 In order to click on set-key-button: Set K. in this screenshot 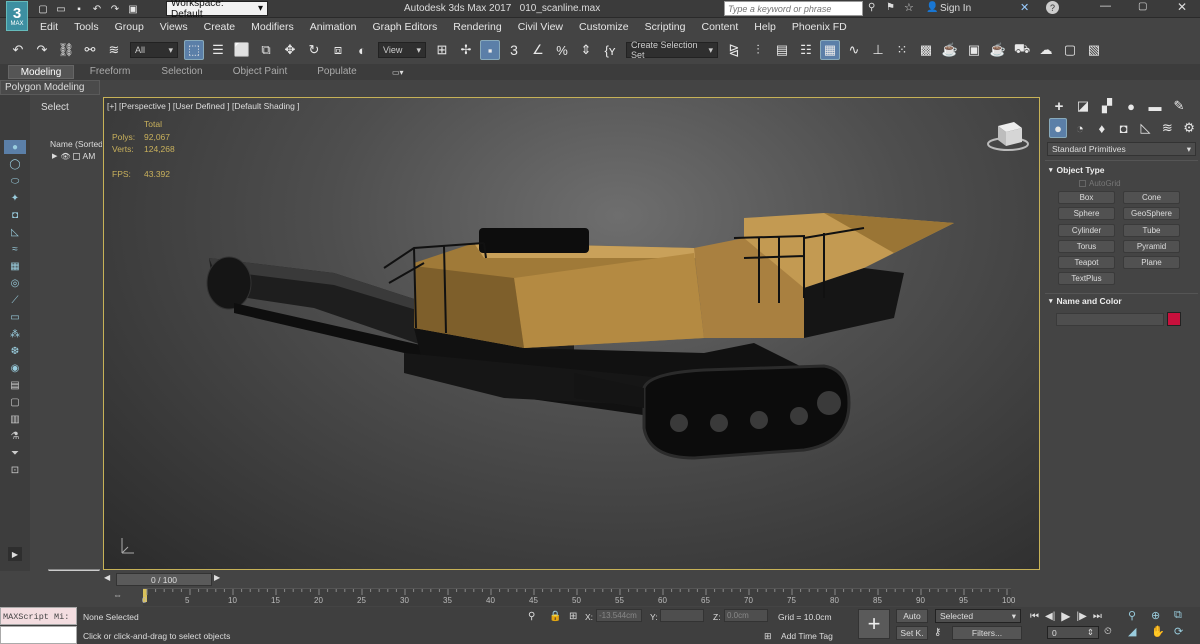, I will do `click(912, 633)`.